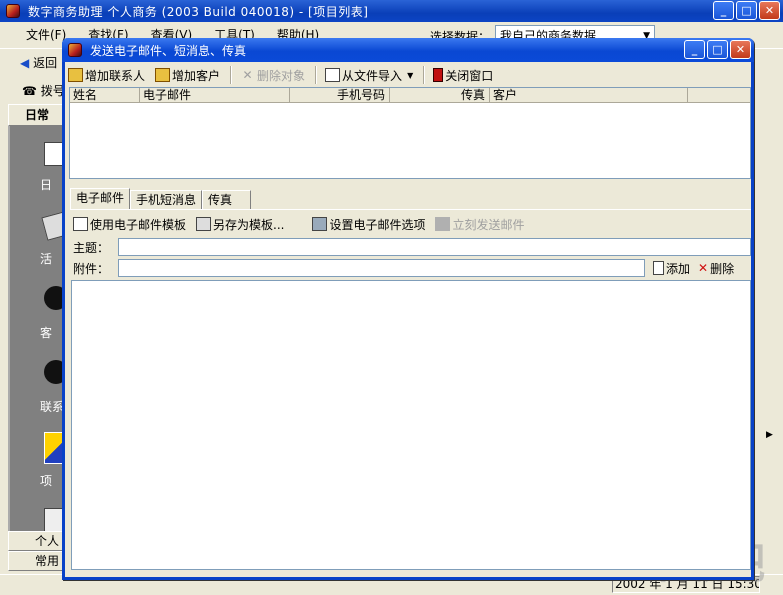  Describe the element at coordinates (138, 224) in the screenshot. I see `use-template-label: 使用电子邮件模板` at that location.